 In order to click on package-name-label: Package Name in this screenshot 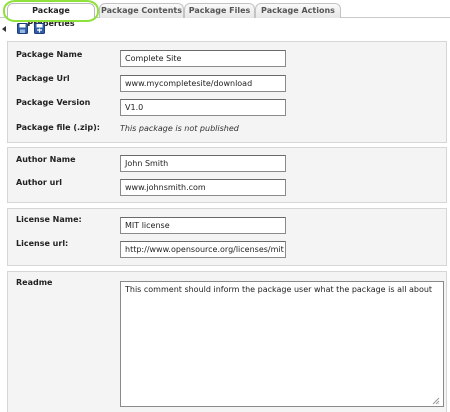, I will do `click(49, 54)`.